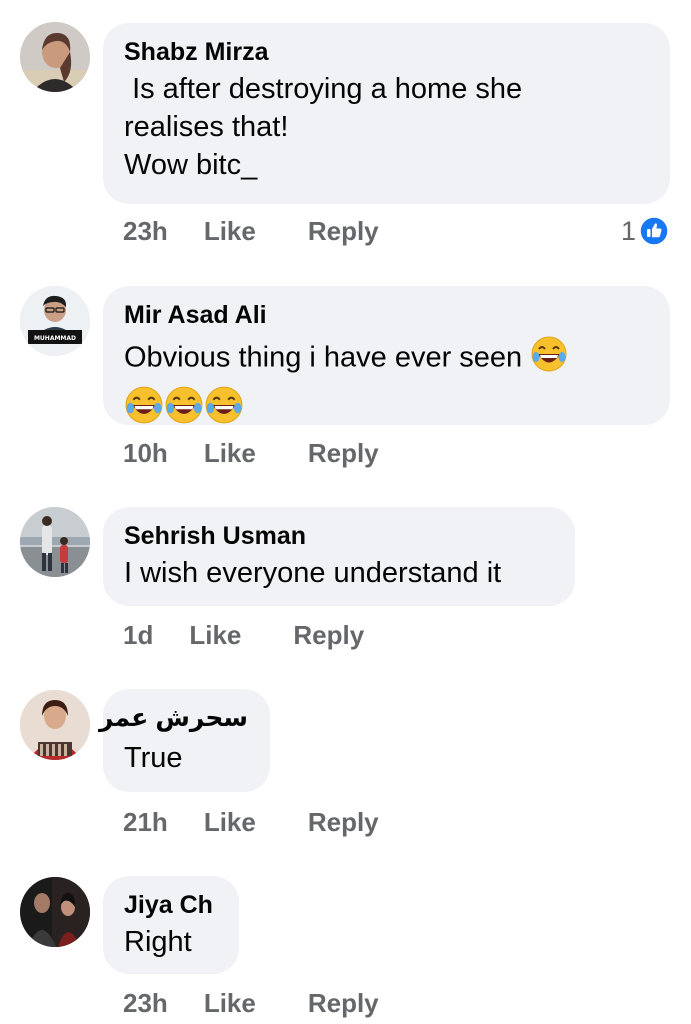 The width and height of the screenshot is (691, 1024). I want to click on comment-text: Right, so click(170, 942).